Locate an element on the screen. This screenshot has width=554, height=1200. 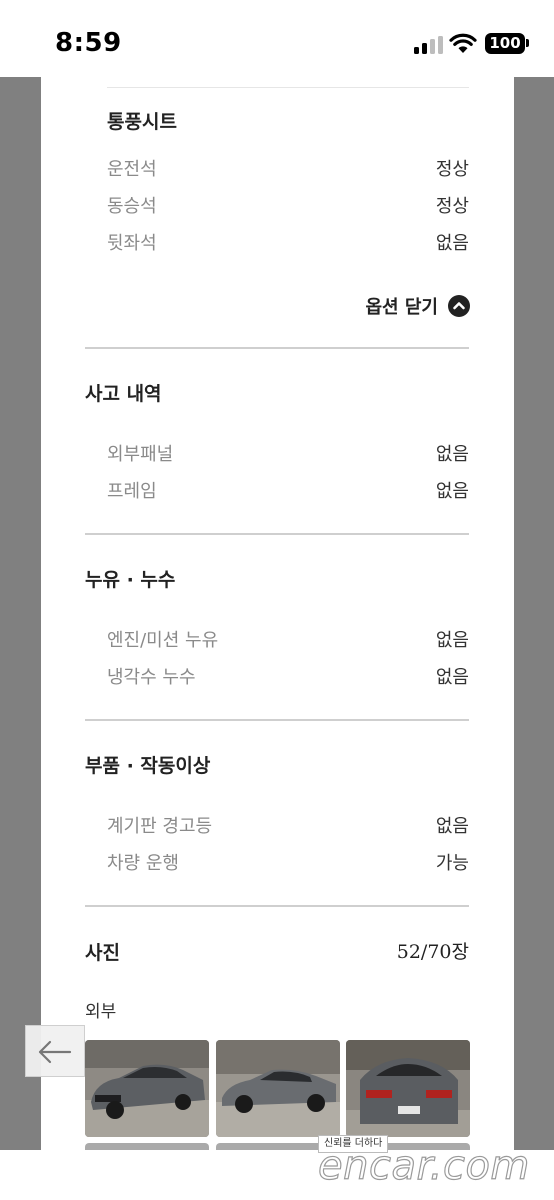
parts-row-value: 가능 is located at coordinates (452, 863).